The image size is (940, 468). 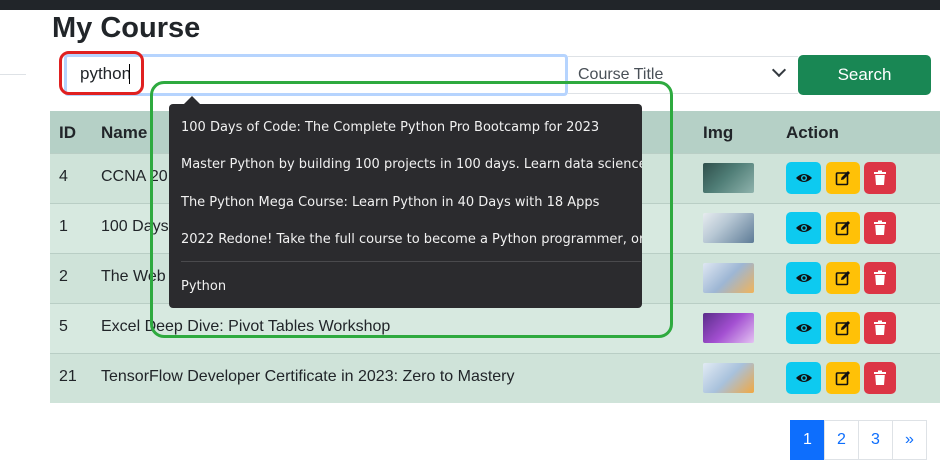 What do you see at coordinates (470, 5) in the screenshot?
I see `top-bar` at bounding box center [470, 5].